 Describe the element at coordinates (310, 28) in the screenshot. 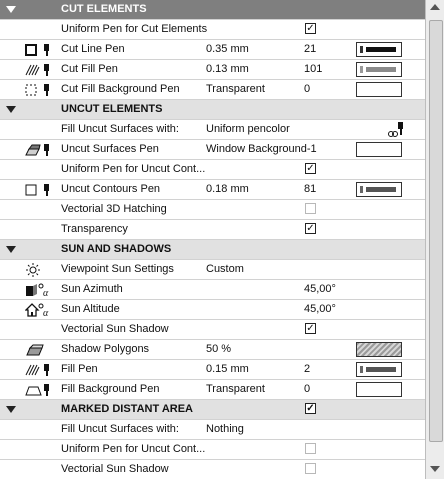

I see `uniform-pen-cut-checkbox: ✓` at that location.